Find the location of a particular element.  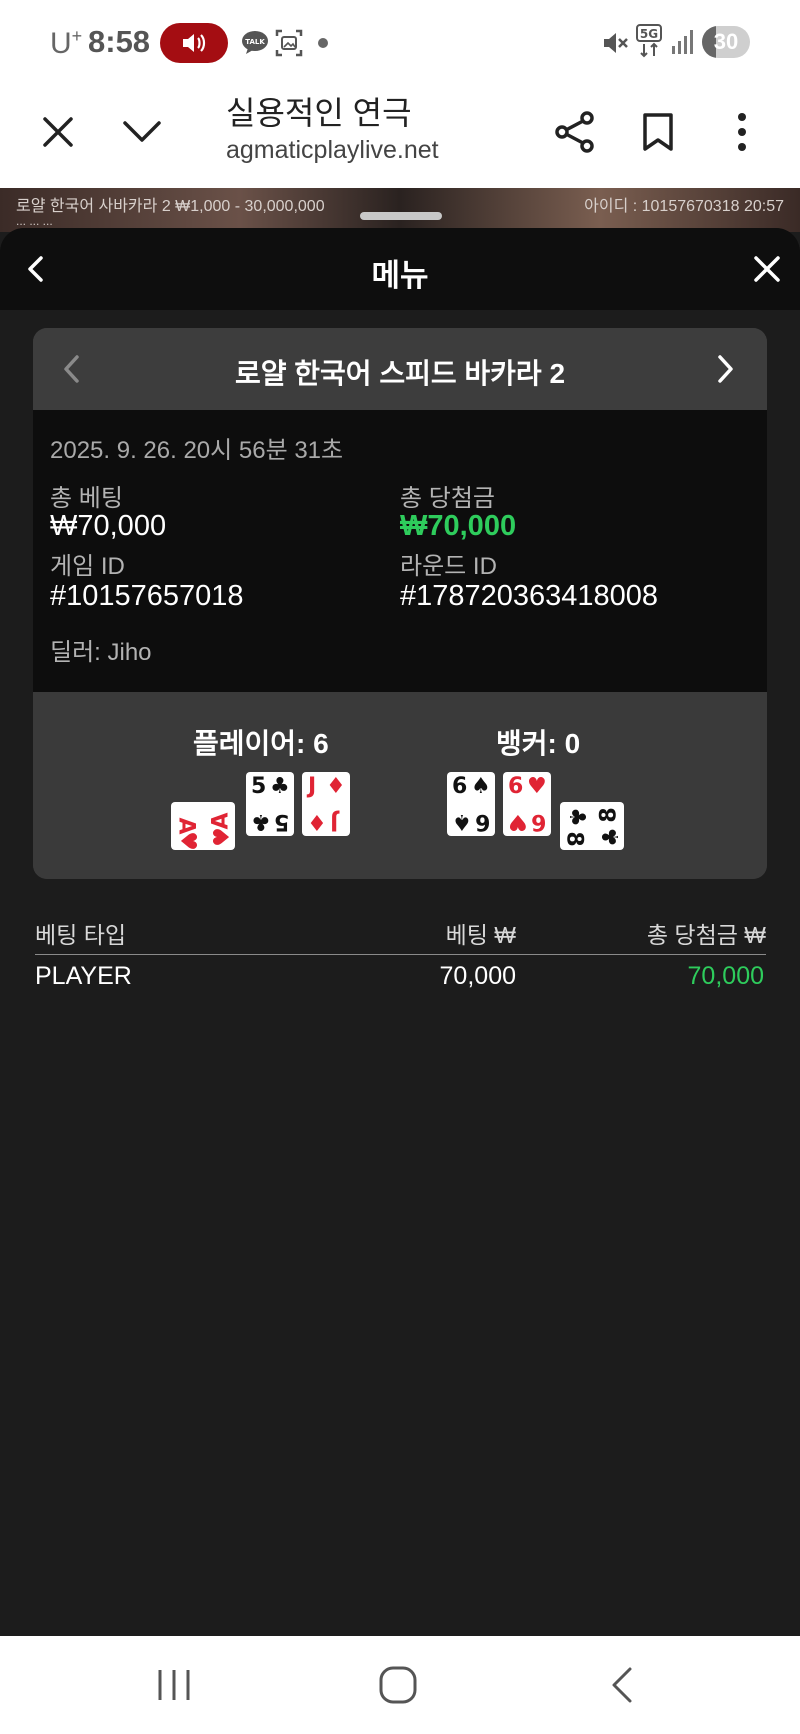

close-icon is located at coordinates (58, 132).